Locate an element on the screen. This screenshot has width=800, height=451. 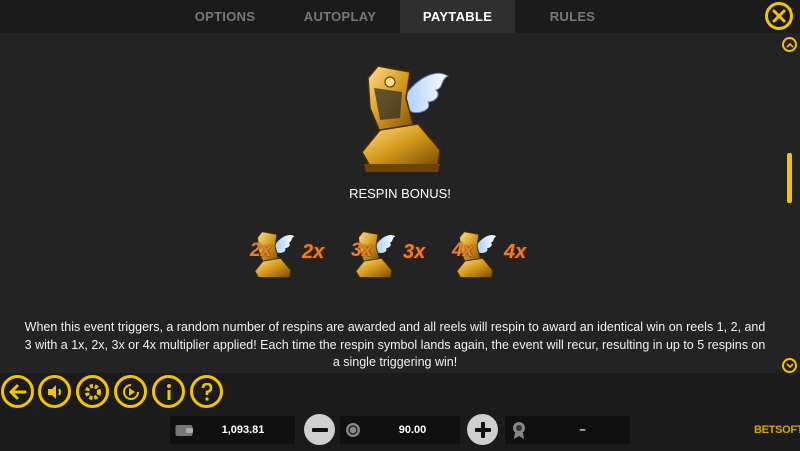
feature-title: RESPIN BONUS! is located at coordinates (400, 193).